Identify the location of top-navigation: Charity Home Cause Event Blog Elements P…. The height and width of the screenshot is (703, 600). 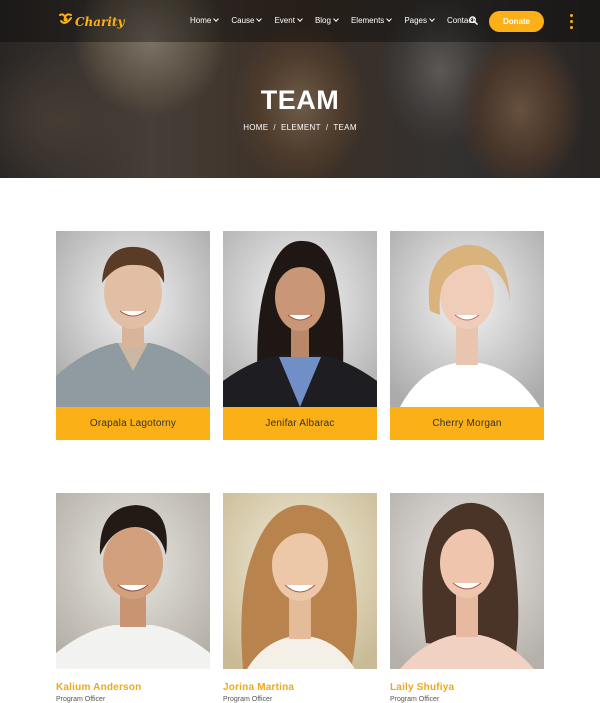
(300, 21).